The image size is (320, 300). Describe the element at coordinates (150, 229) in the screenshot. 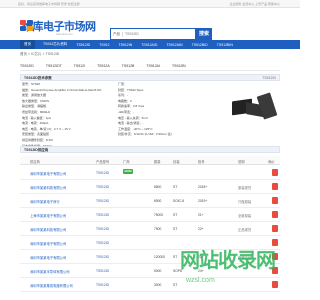

I see `table-row: 深圳市某某科技有限公司 TS912ID 7500 ST 22+ 正品现货` at that location.